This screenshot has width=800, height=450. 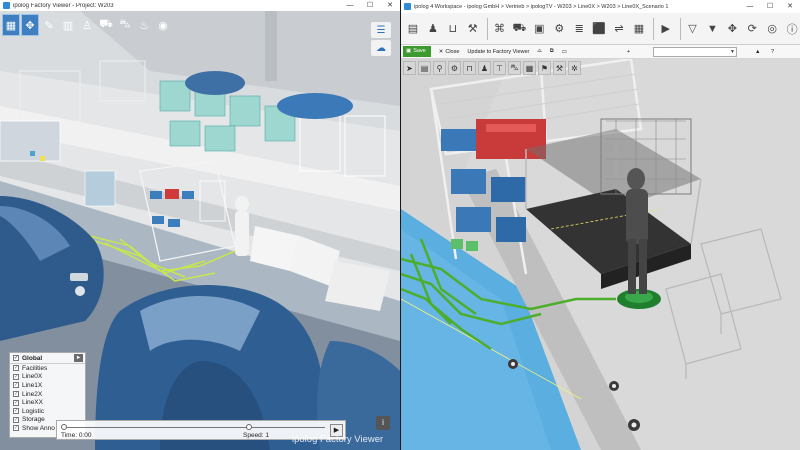 I want to click on close-label: Close, so click(x=452, y=51).